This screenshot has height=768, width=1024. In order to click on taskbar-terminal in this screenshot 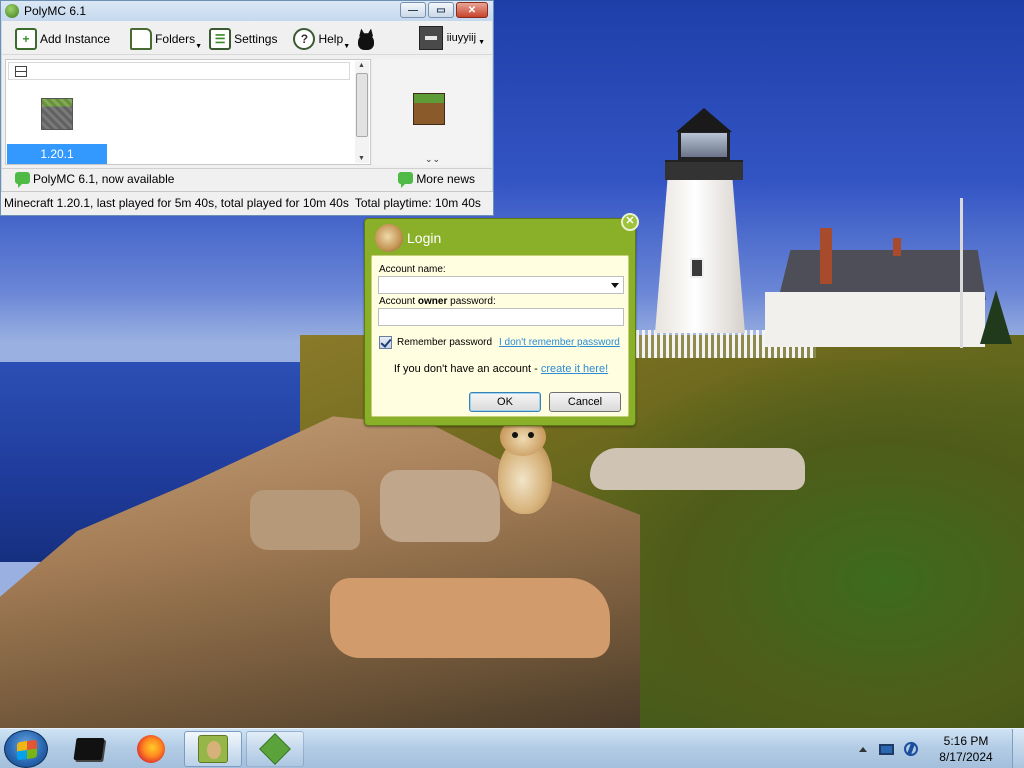, I will do `click(89, 749)`.